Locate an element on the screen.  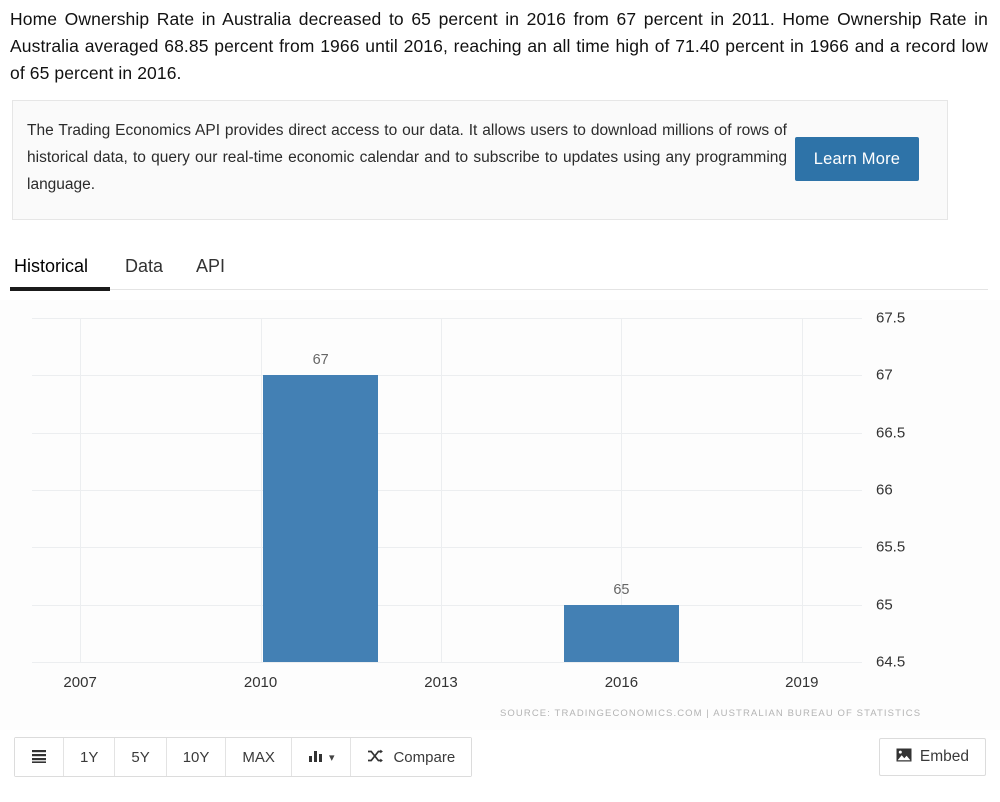
range-1y-button: 1Y is located at coordinates (90, 757).